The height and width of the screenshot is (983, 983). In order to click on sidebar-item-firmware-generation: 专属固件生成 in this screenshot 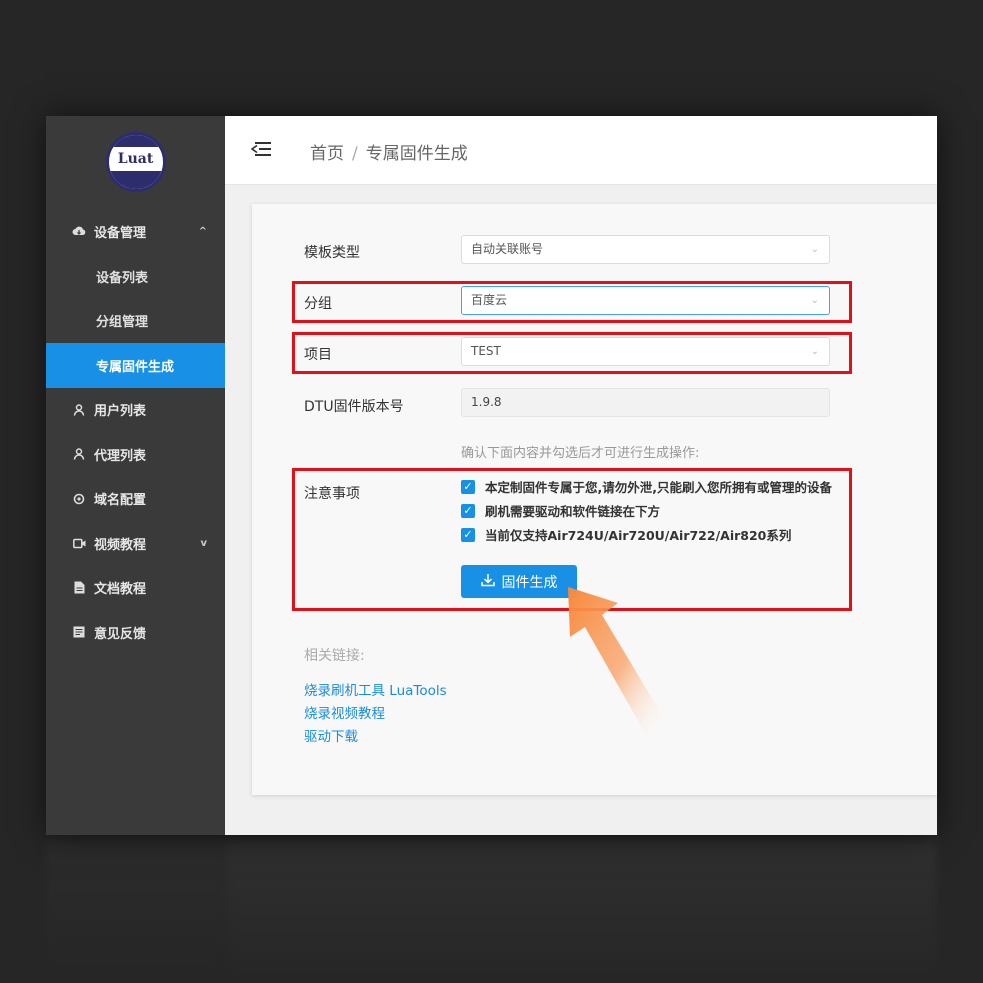, I will do `click(135, 365)`.